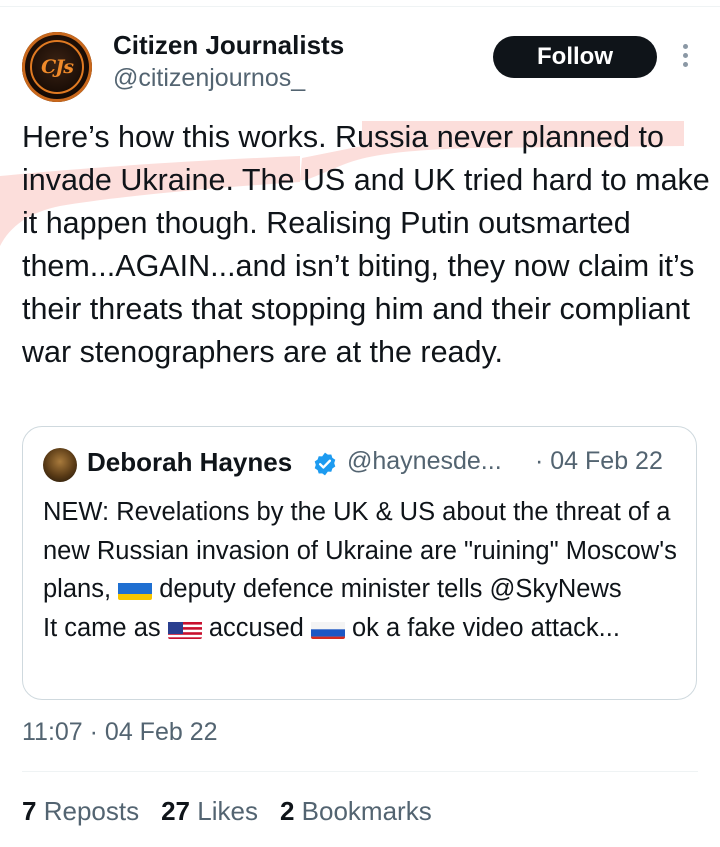 The width and height of the screenshot is (720, 847). Describe the element at coordinates (366, 811) in the screenshot. I see `bookmarks-label: Bookmarks` at that location.